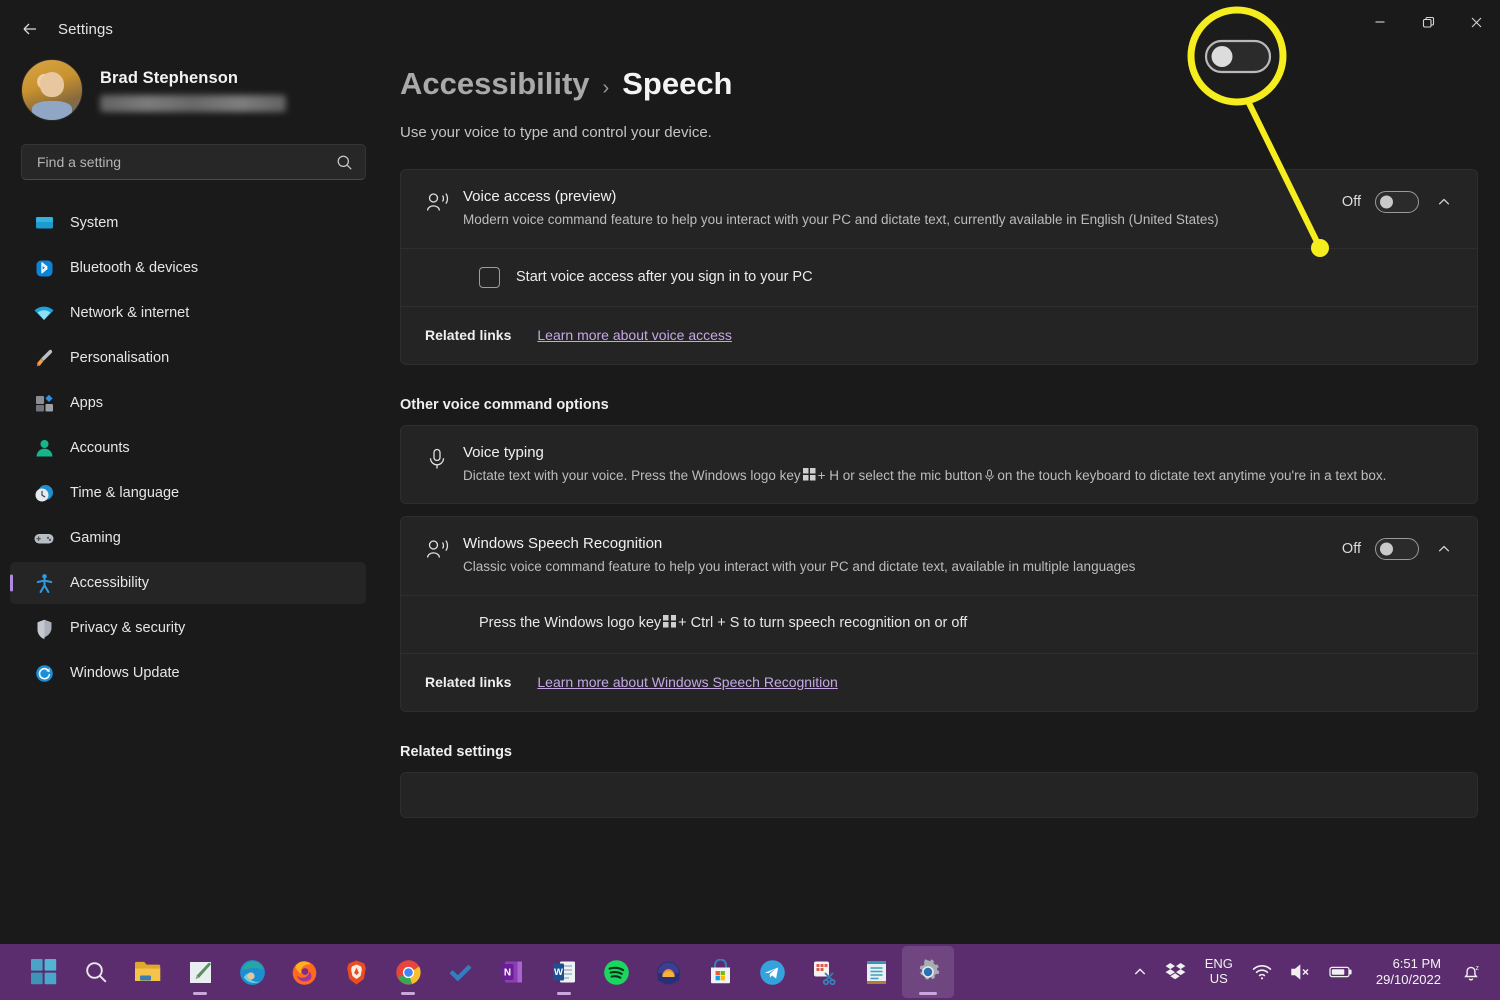 This screenshot has height=1000, width=1500. Describe the element at coordinates (1175, 972) in the screenshot. I see `dropbox-icon` at that location.